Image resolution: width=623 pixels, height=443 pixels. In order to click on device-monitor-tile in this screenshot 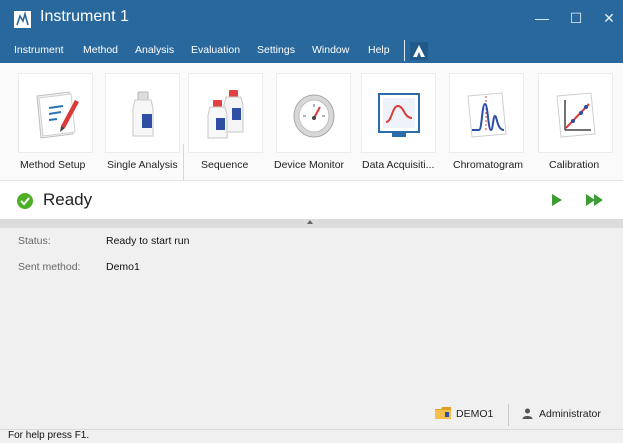, I will do `click(313, 113)`.